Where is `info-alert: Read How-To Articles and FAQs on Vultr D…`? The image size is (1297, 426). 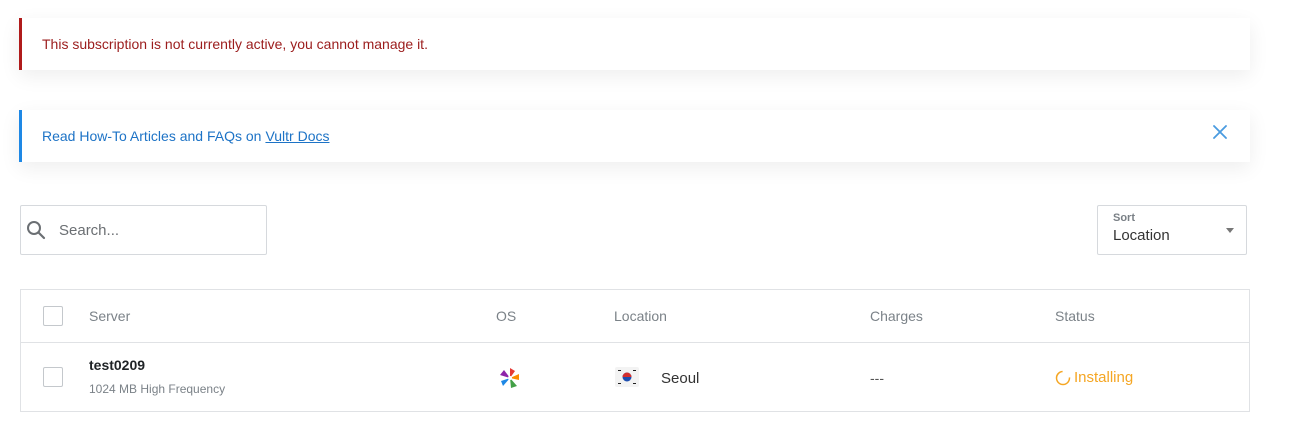 info-alert: Read How-To Articles and FAQs on Vultr D… is located at coordinates (634, 136).